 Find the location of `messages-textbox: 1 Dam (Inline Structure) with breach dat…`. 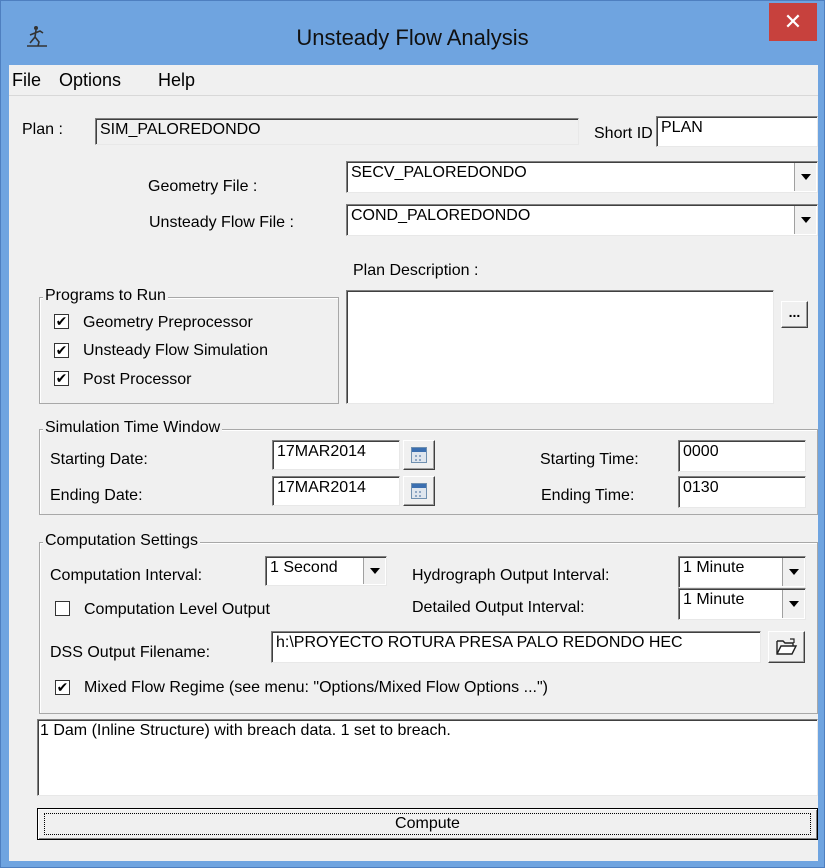

messages-textbox: 1 Dam (Inline Structure) with breach dat… is located at coordinates (427, 757).